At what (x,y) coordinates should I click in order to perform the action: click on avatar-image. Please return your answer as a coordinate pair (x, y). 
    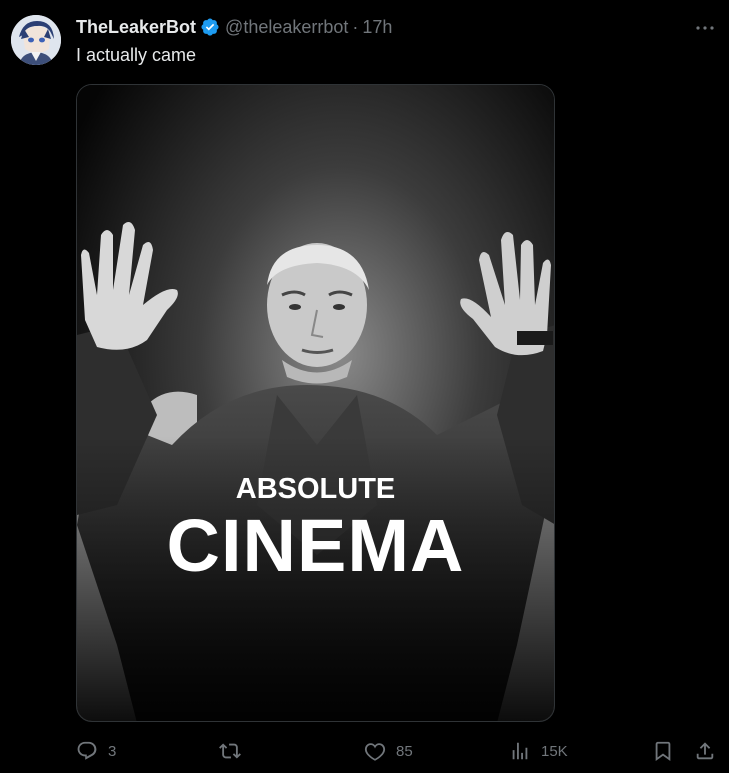
    Looking at the image, I should click on (36, 40).